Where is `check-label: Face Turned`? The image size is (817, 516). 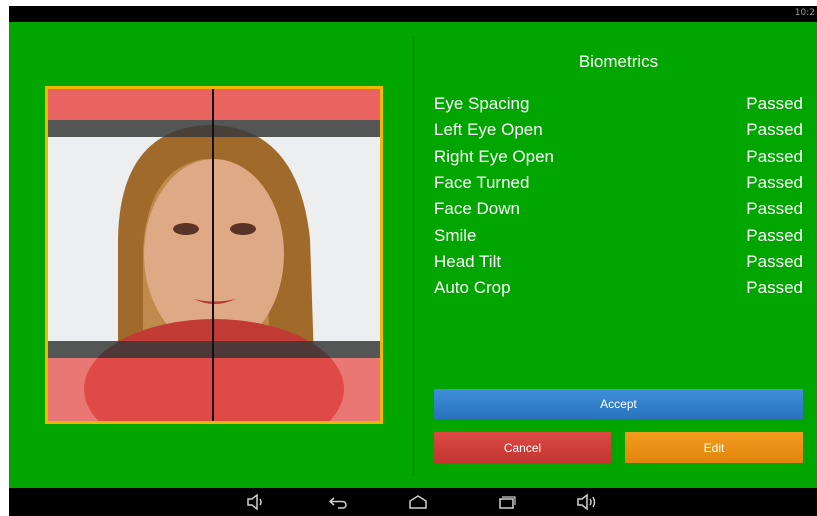
check-label: Face Turned is located at coordinates (482, 183).